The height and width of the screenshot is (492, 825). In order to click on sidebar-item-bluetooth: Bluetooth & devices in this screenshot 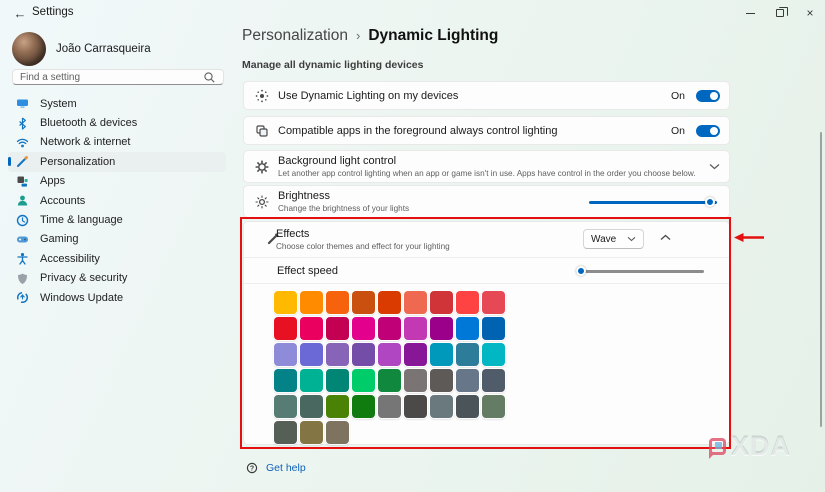, I will do `click(117, 122)`.